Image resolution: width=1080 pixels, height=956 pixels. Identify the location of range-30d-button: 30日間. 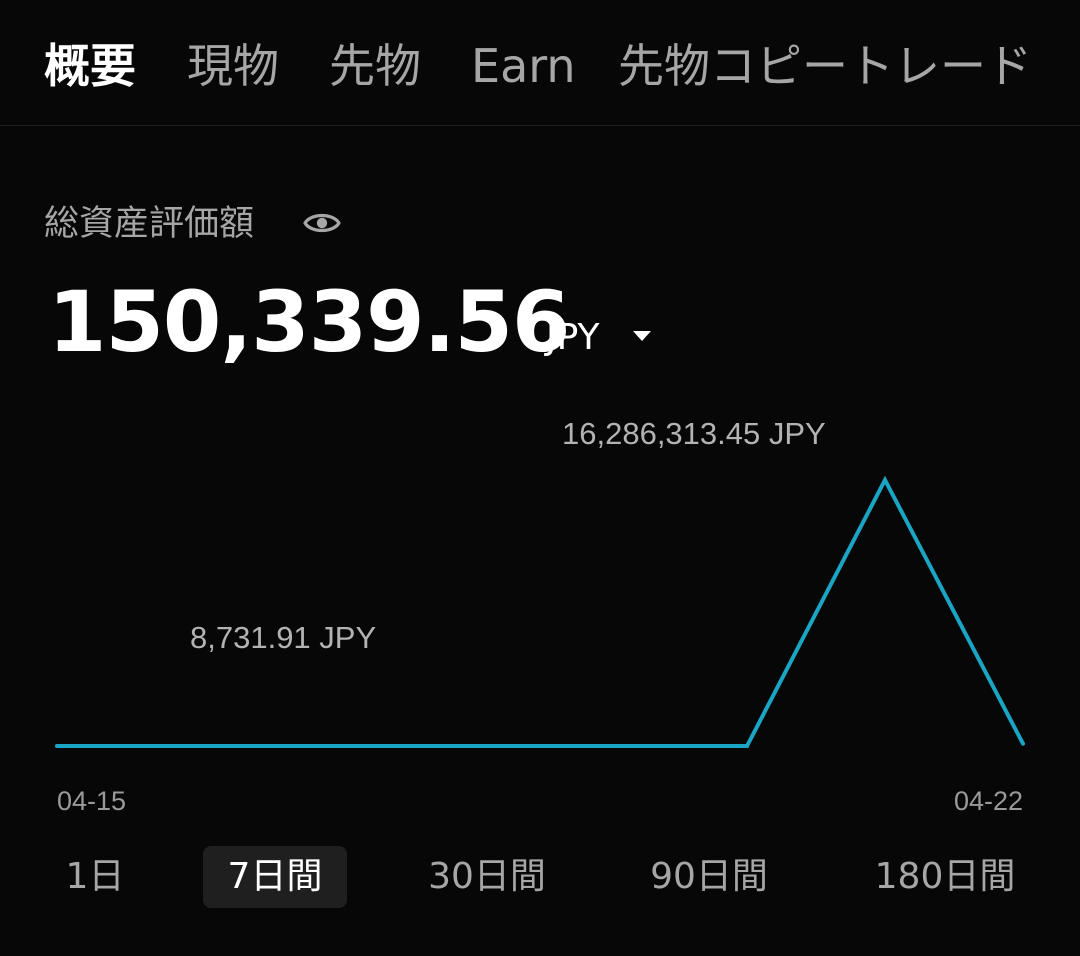
(487, 877).